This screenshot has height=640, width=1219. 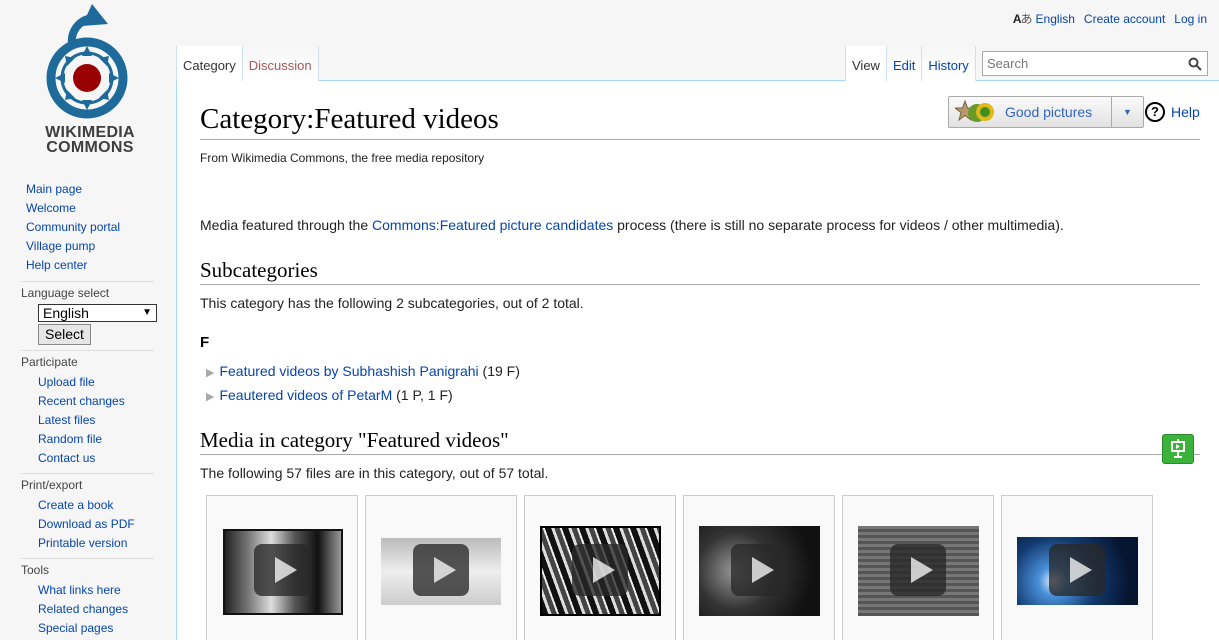 I want to click on wikimedia-commons-logo: WIKIMEDIA COMMONS, so click(x=90, y=82).